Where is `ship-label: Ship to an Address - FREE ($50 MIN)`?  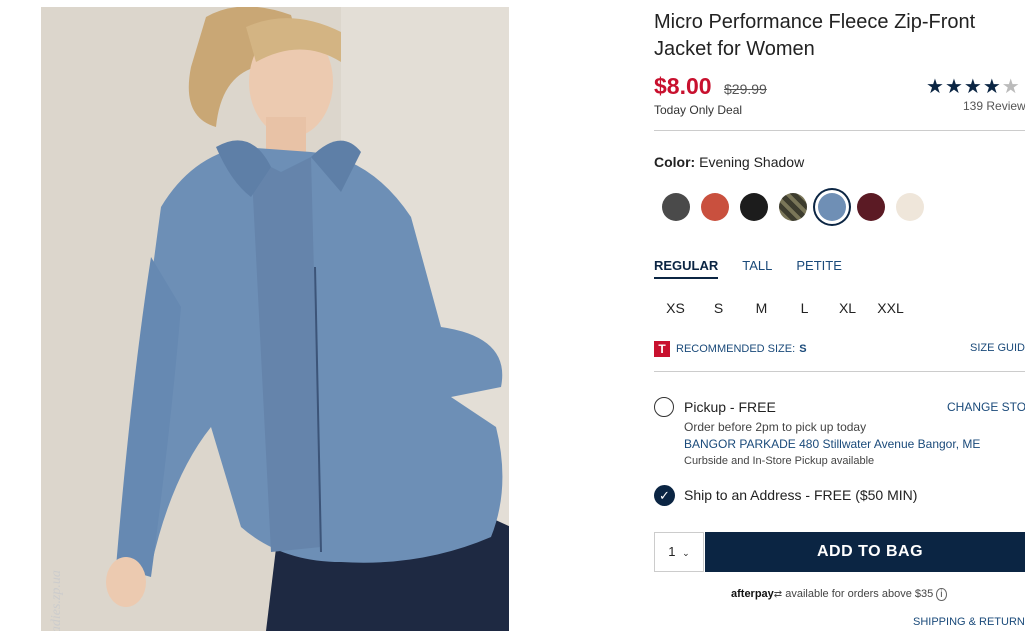
ship-label: Ship to an Address - FREE ($50 MIN) is located at coordinates (801, 495).